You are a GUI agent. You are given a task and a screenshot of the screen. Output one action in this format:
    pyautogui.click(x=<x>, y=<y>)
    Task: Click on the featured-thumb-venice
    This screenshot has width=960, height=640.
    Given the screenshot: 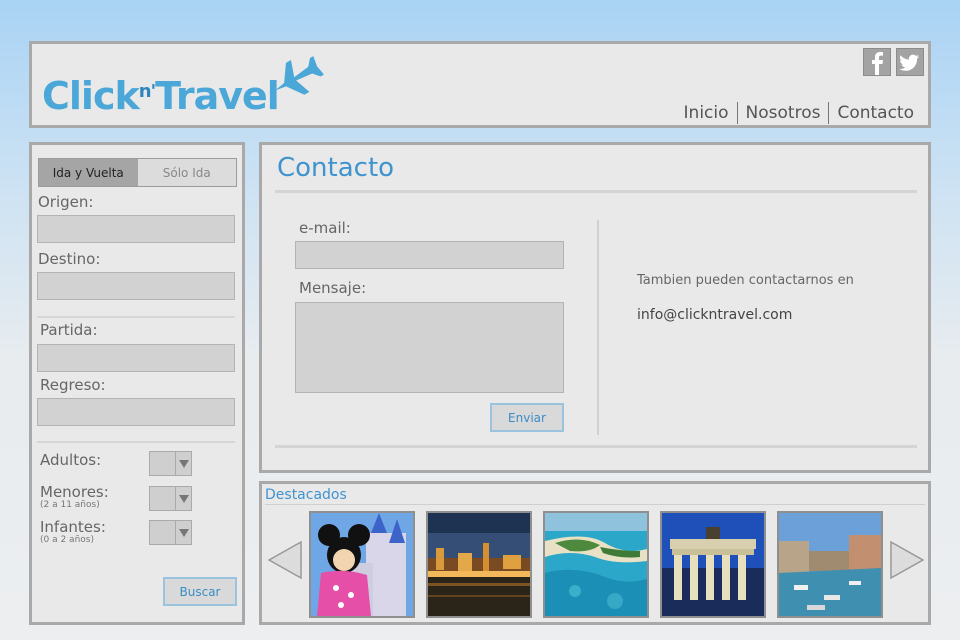 What is the action you would take?
    pyautogui.click(x=830, y=564)
    